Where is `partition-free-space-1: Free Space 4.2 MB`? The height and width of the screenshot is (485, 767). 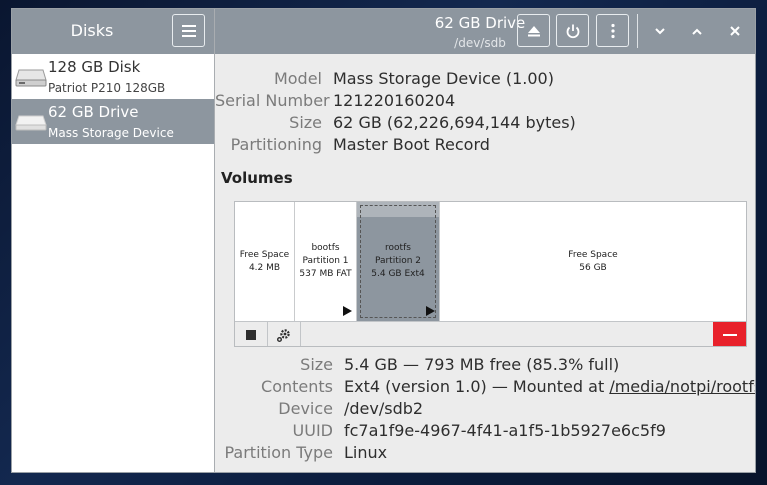 partition-free-space-1: Free Space 4.2 MB is located at coordinates (265, 261).